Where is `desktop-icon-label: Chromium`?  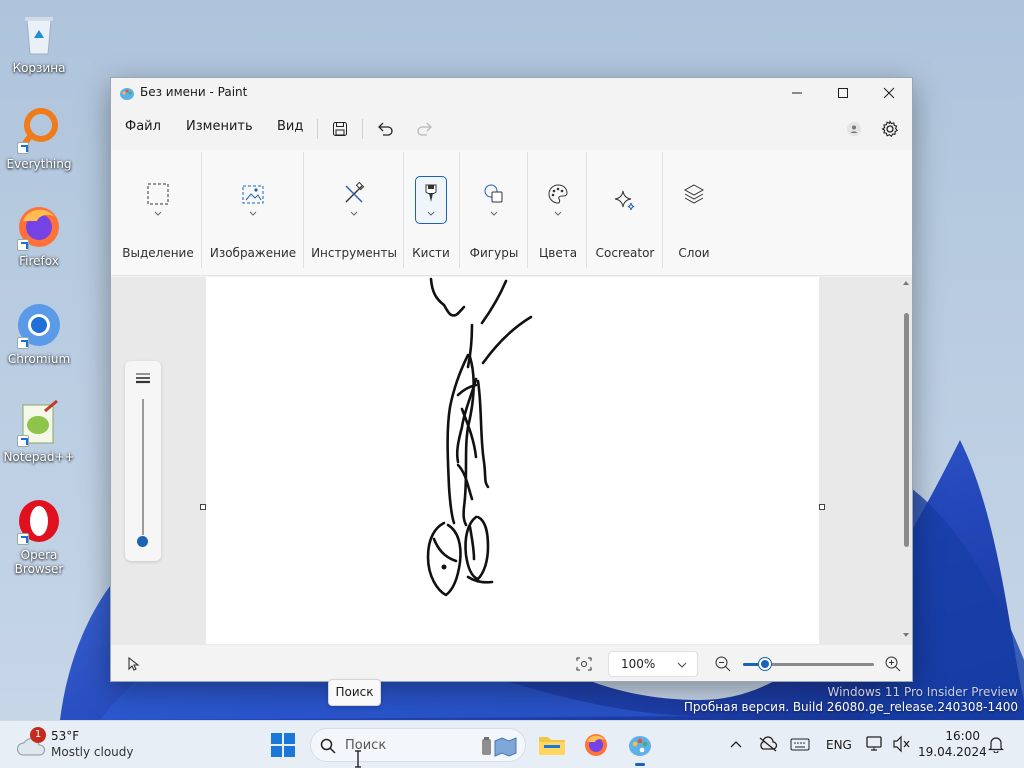 desktop-icon-label: Chromium is located at coordinates (39, 359).